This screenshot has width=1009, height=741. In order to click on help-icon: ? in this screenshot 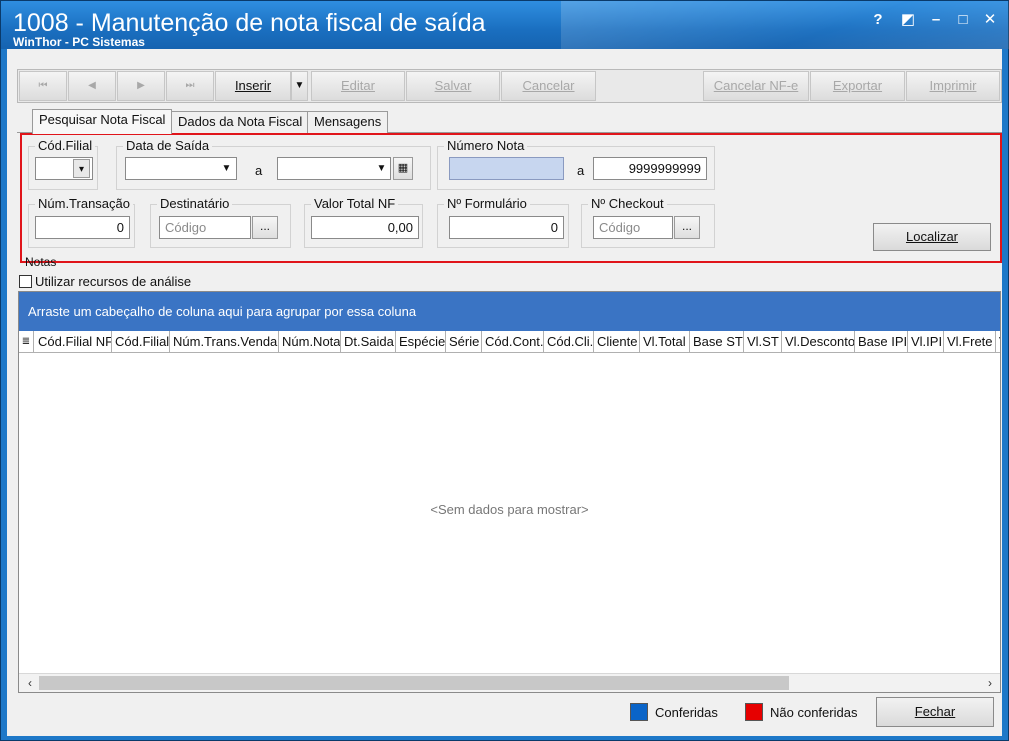, I will do `click(878, 20)`.